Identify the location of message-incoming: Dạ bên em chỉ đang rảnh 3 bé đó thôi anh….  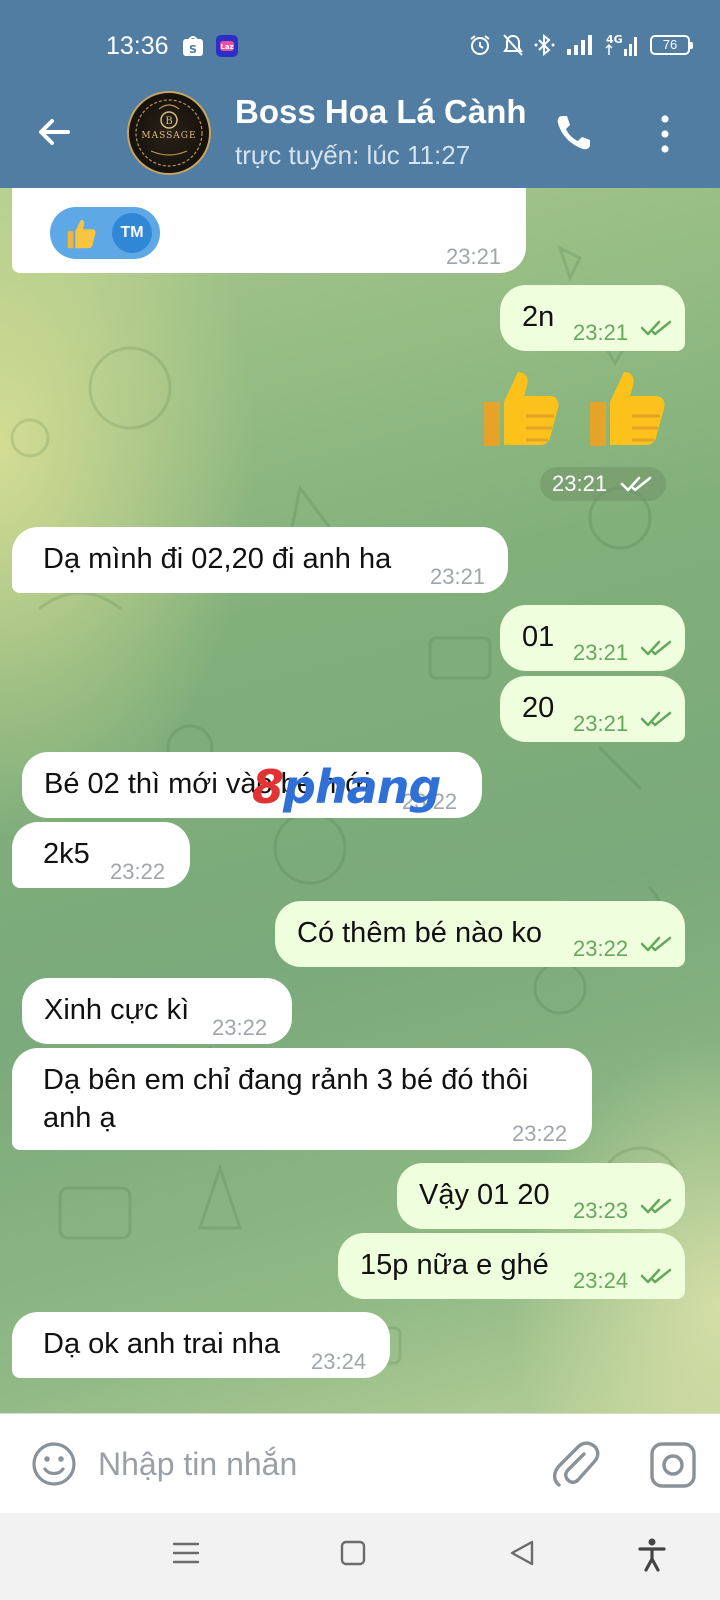
(302, 1099).